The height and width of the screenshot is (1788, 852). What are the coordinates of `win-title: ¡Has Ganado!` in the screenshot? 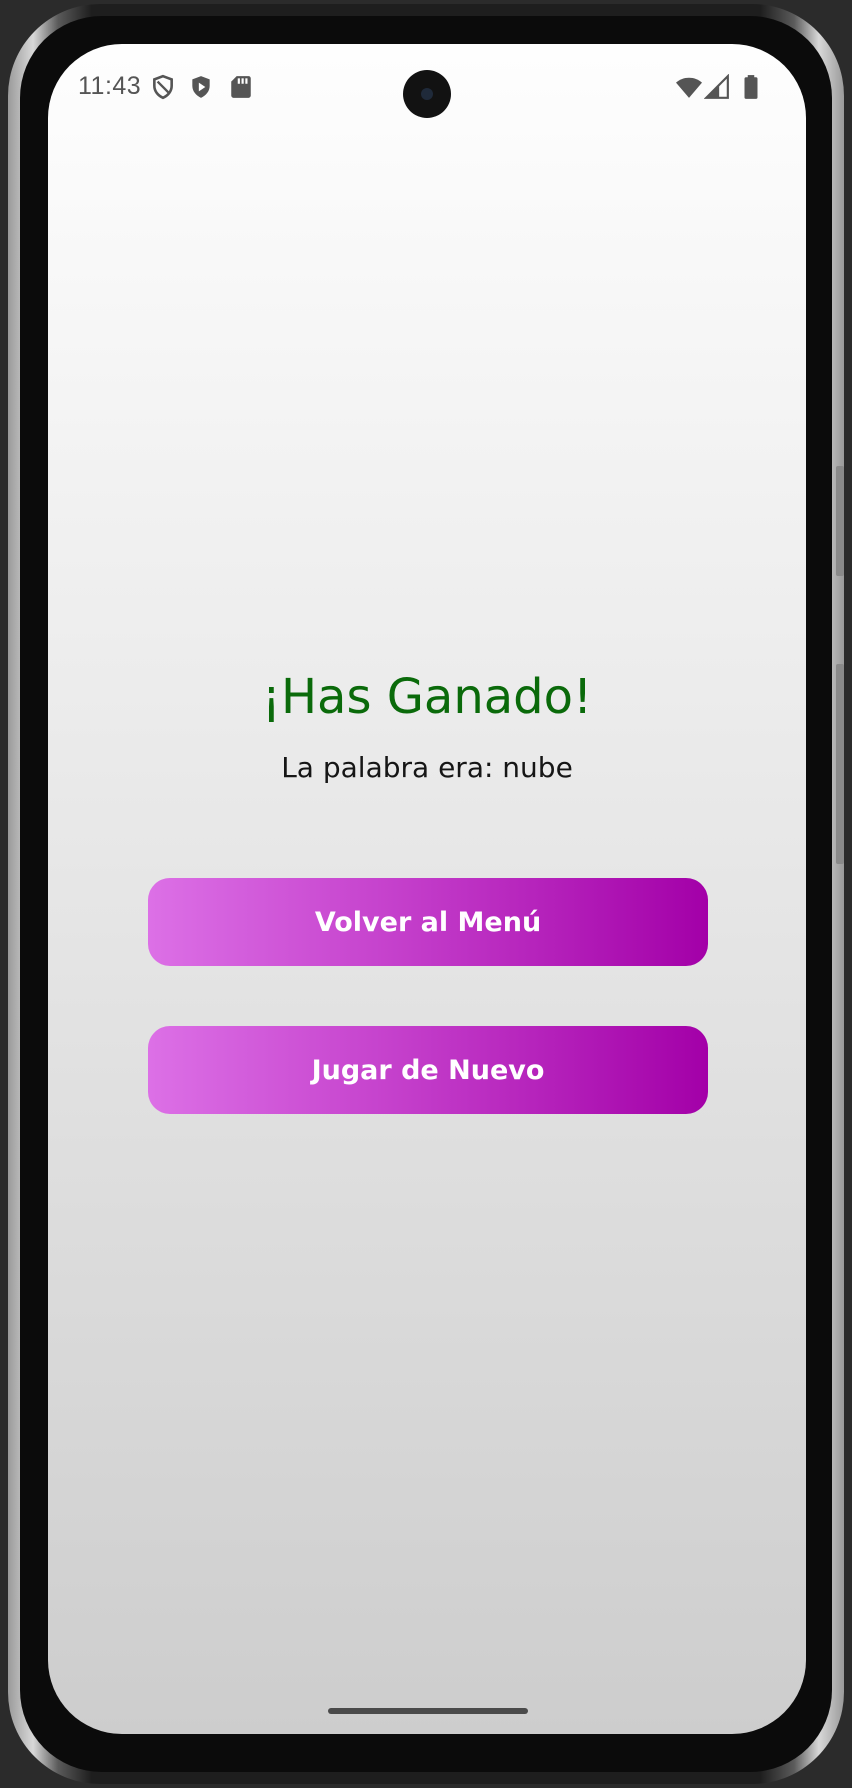 It's located at (427, 697).